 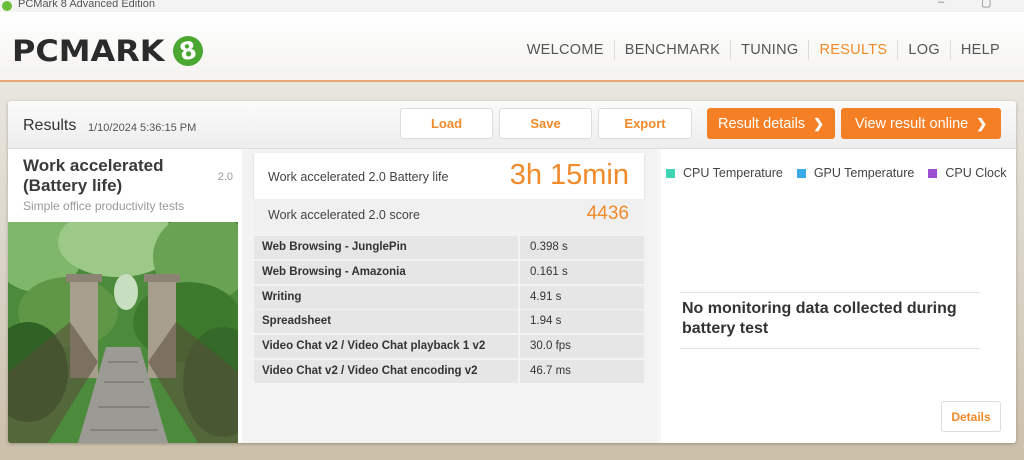 What do you see at coordinates (645, 123) in the screenshot?
I see `export-button: Export` at bounding box center [645, 123].